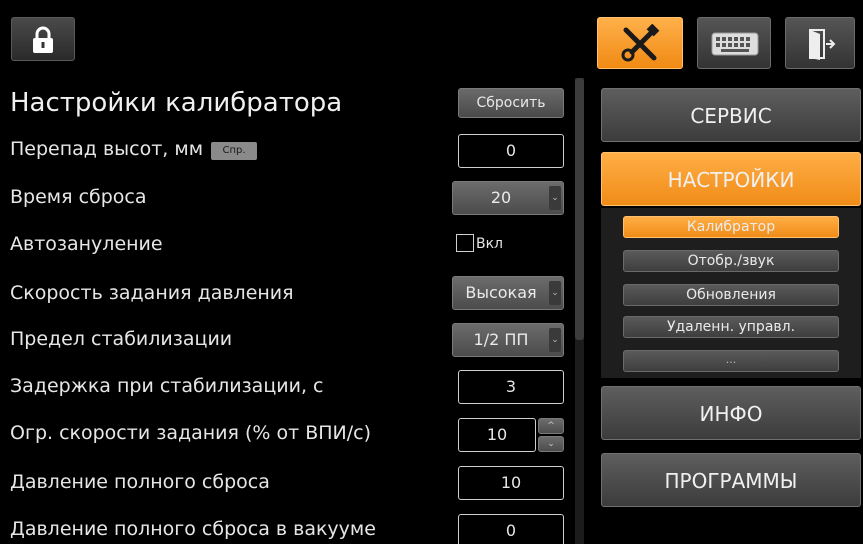  I want to click on pressure-speed-select: Высокая ⌄, so click(508, 293).